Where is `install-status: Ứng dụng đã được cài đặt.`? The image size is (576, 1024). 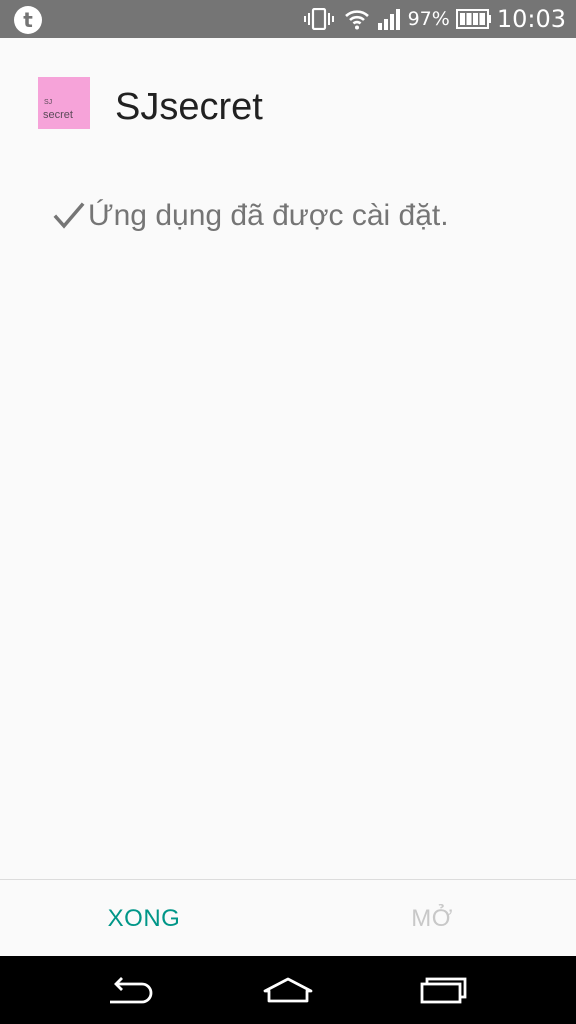 install-status: Ứng dụng đã được cài đặt. is located at coordinates (251, 216).